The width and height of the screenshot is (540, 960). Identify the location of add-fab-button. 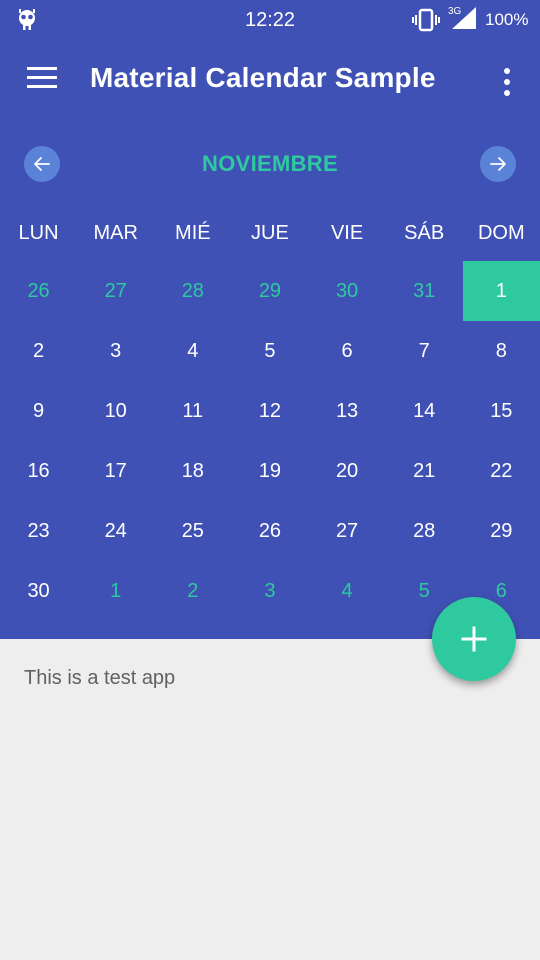
(474, 639).